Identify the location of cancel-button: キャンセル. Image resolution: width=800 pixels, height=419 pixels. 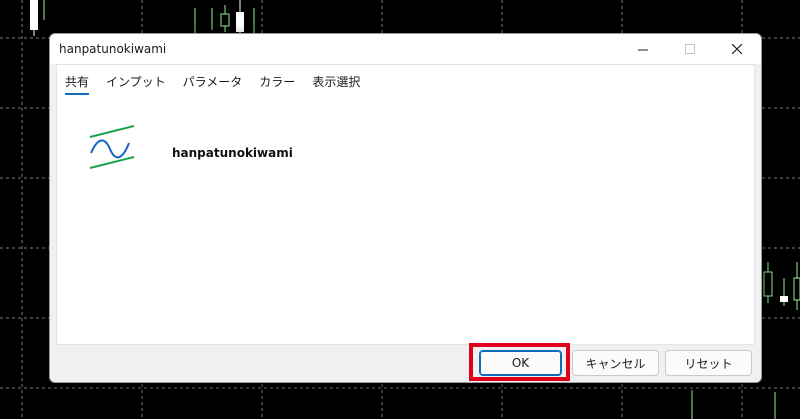
(615, 363).